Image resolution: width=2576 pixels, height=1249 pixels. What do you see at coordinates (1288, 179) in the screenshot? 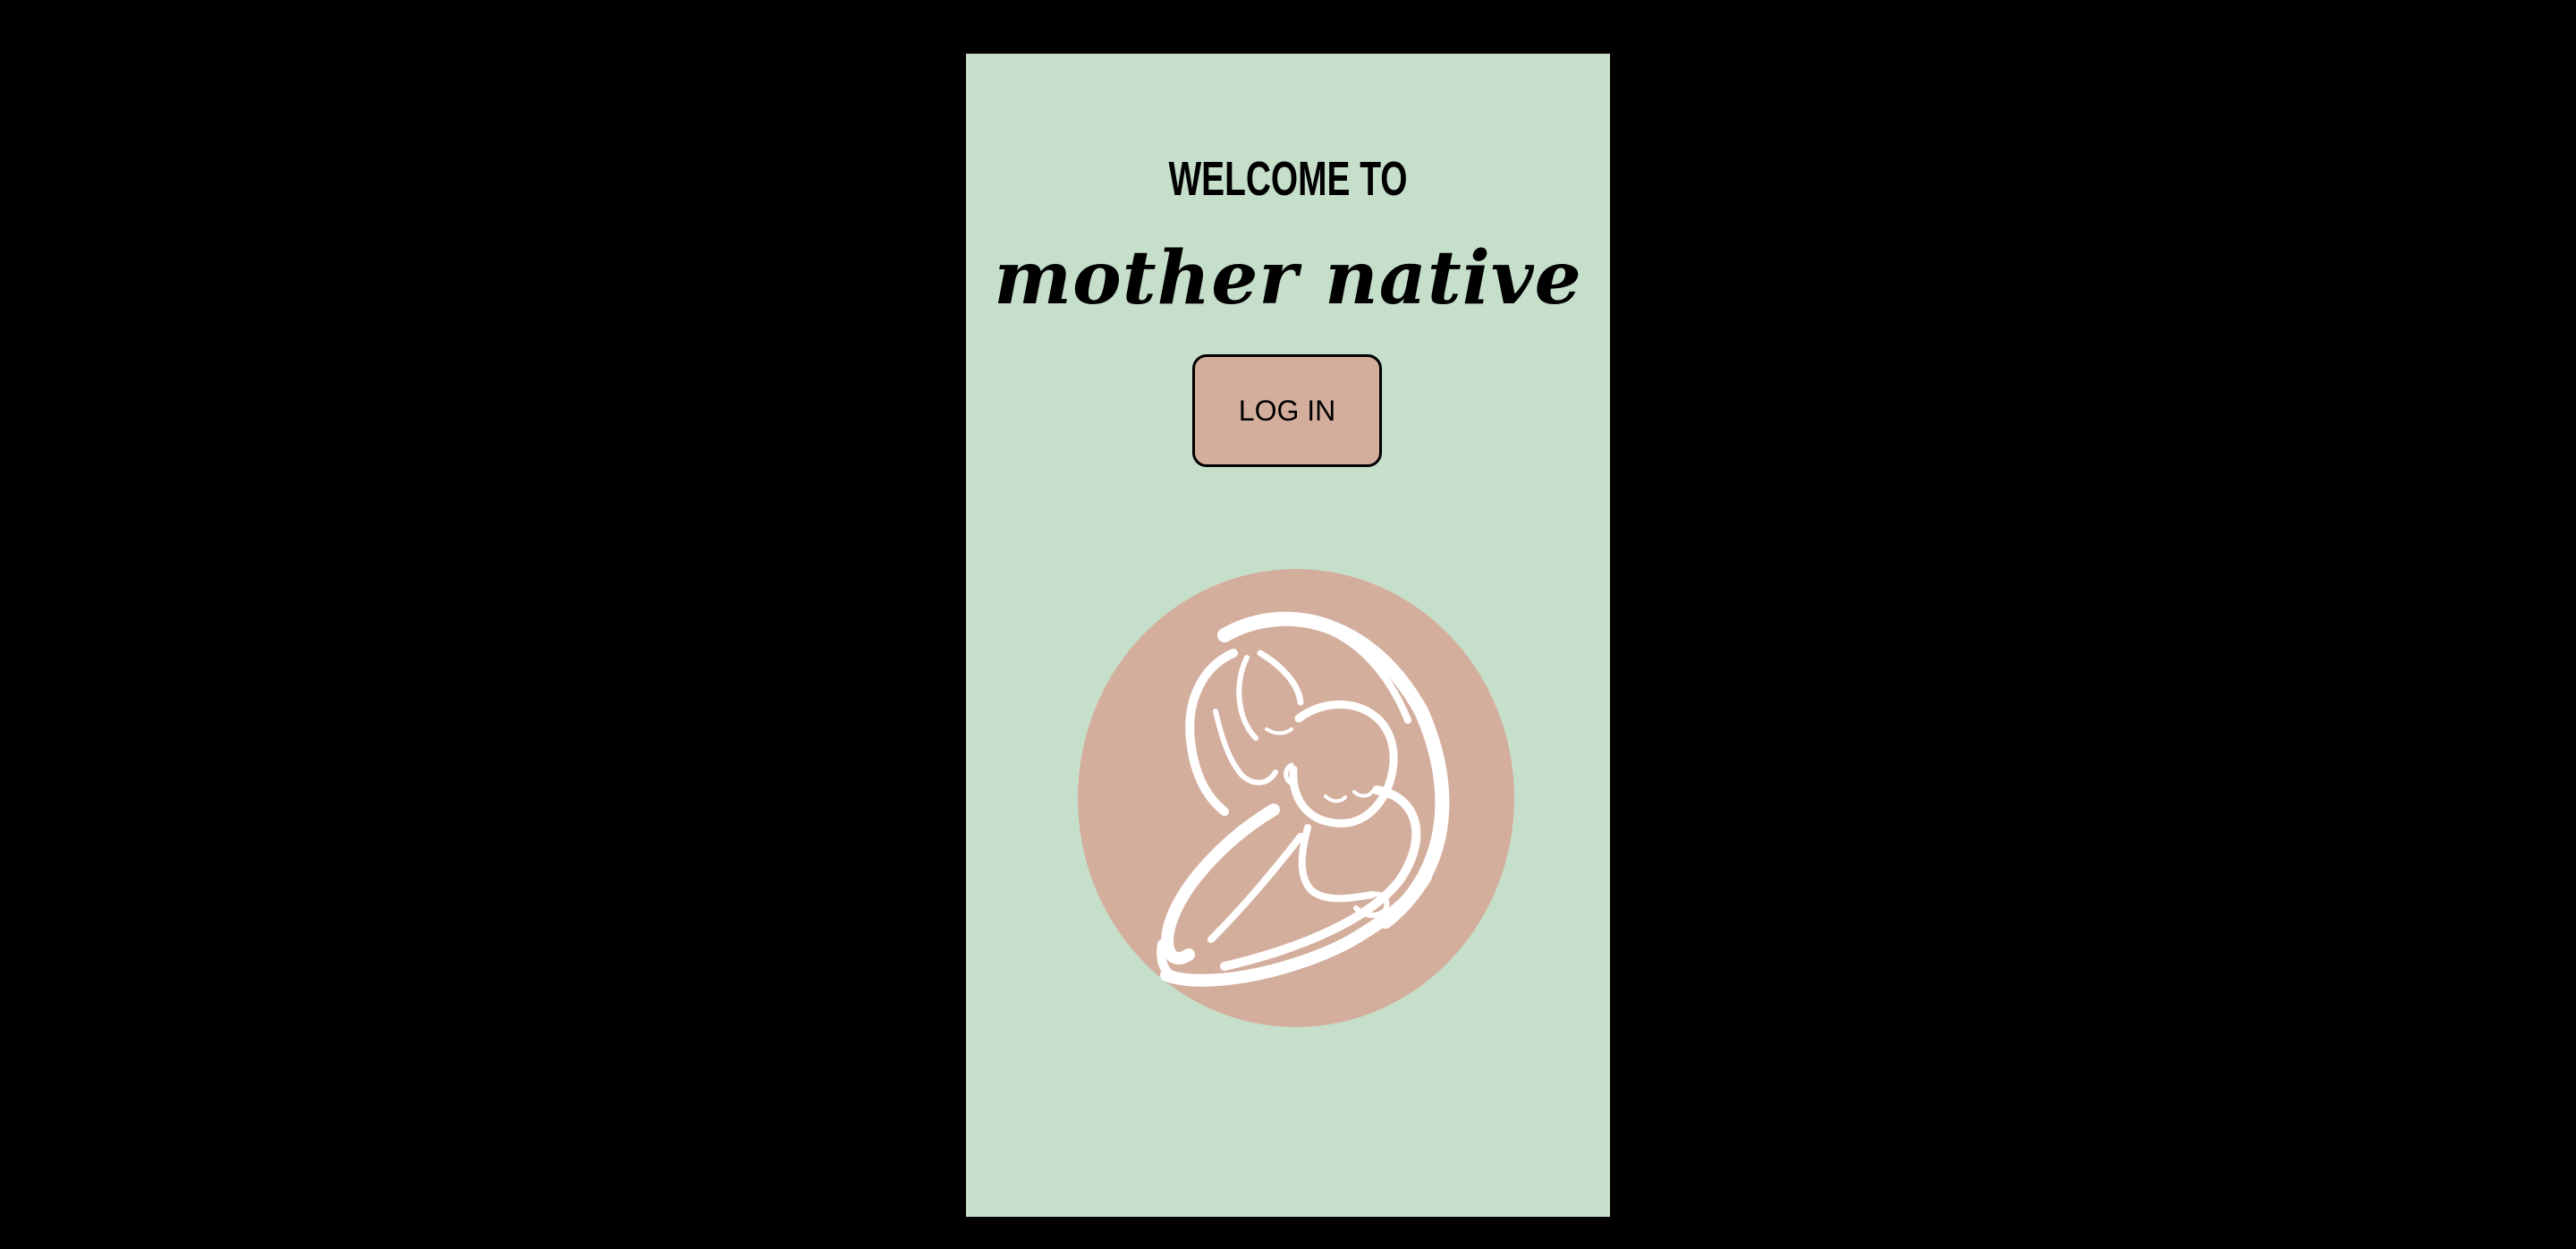
I see `welcome-heading: WELCOME TO` at bounding box center [1288, 179].